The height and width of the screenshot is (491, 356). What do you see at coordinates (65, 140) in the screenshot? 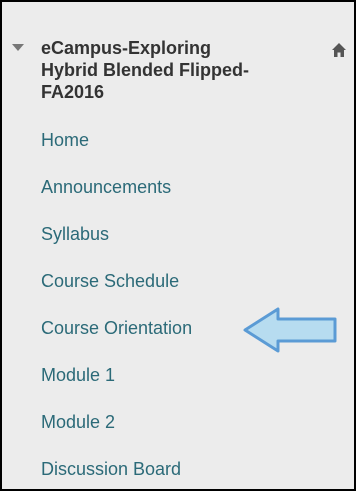
I see `menu-item-home: Home` at bounding box center [65, 140].